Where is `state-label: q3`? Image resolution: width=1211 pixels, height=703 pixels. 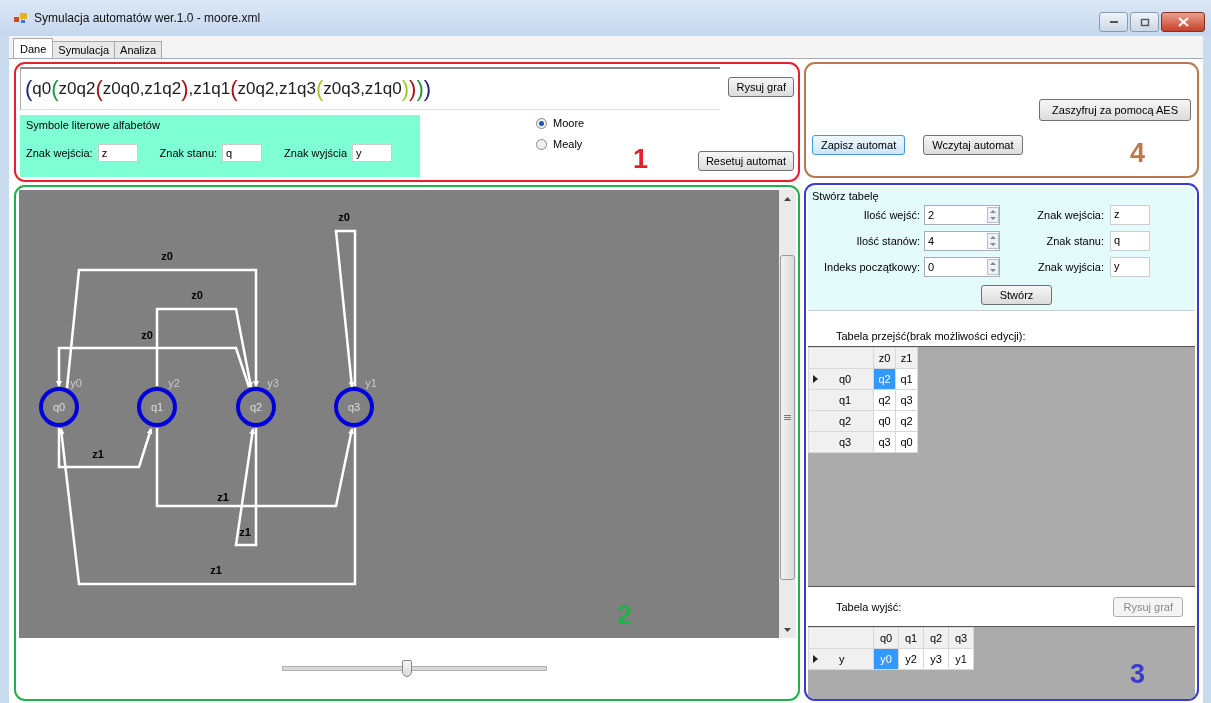 state-label: q3 is located at coordinates (354, 407).